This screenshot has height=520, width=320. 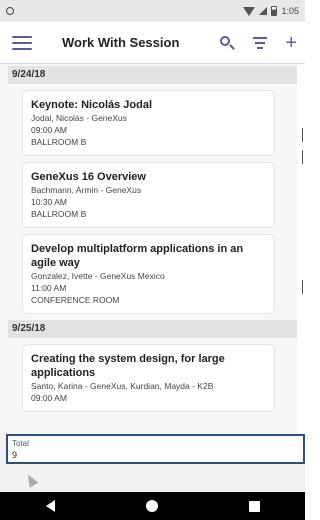 I want to click on right-edge, so click(x=301, y=249).